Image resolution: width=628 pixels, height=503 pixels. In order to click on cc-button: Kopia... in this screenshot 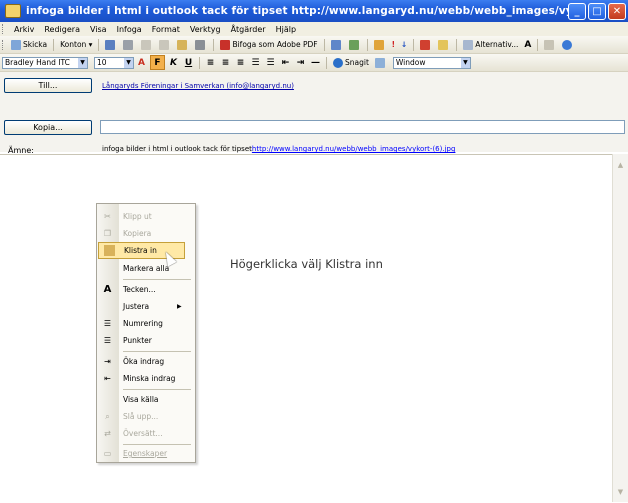, I will do `click(48, 127)`.